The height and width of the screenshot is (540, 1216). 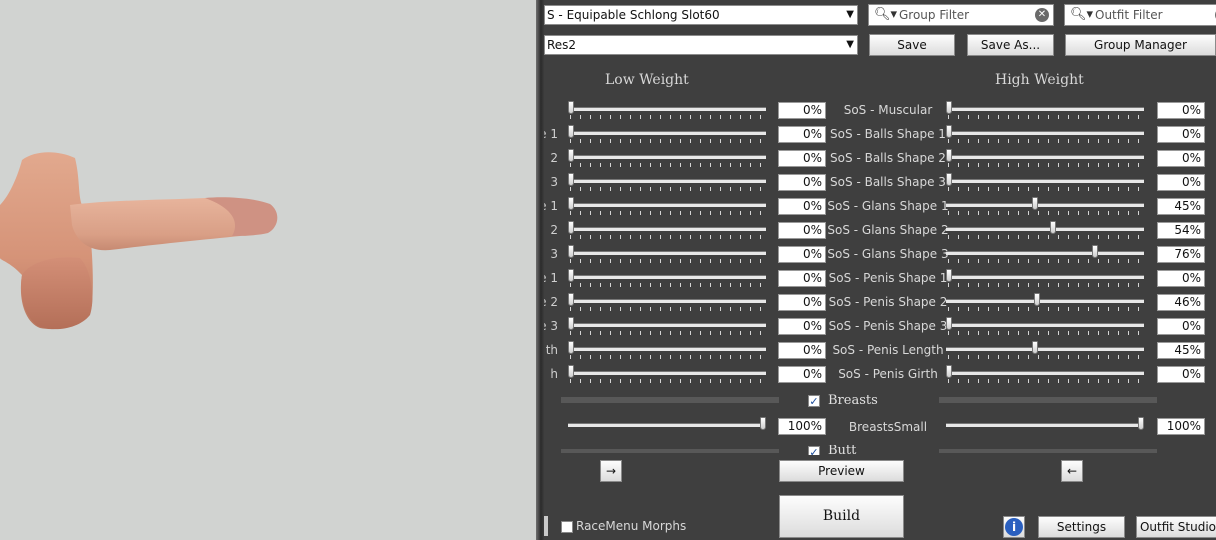 I want to click on settings-button: Settings, so click(x=1081, y=527).